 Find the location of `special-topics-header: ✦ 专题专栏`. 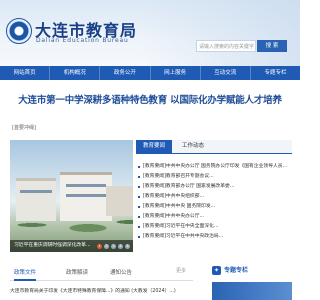

special-topics-header: ✦ 专题专栏 is located at coordinates (252, 271).